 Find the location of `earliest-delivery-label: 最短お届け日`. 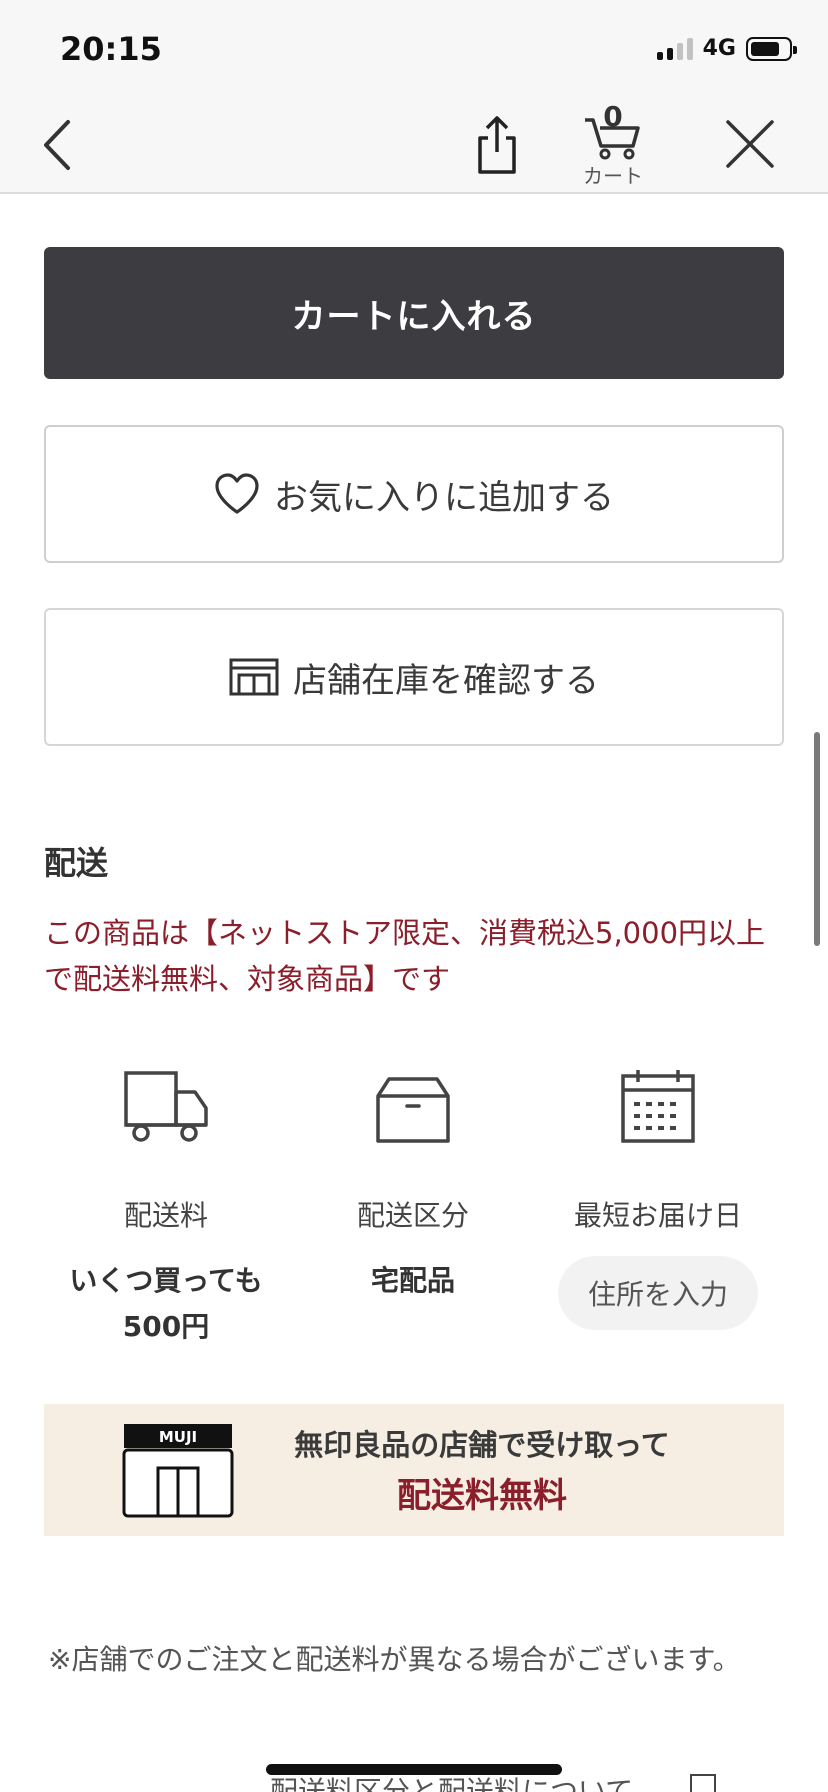

earliest-delivery-label: 最短お届け日 is located at coordinates (657, 1215).